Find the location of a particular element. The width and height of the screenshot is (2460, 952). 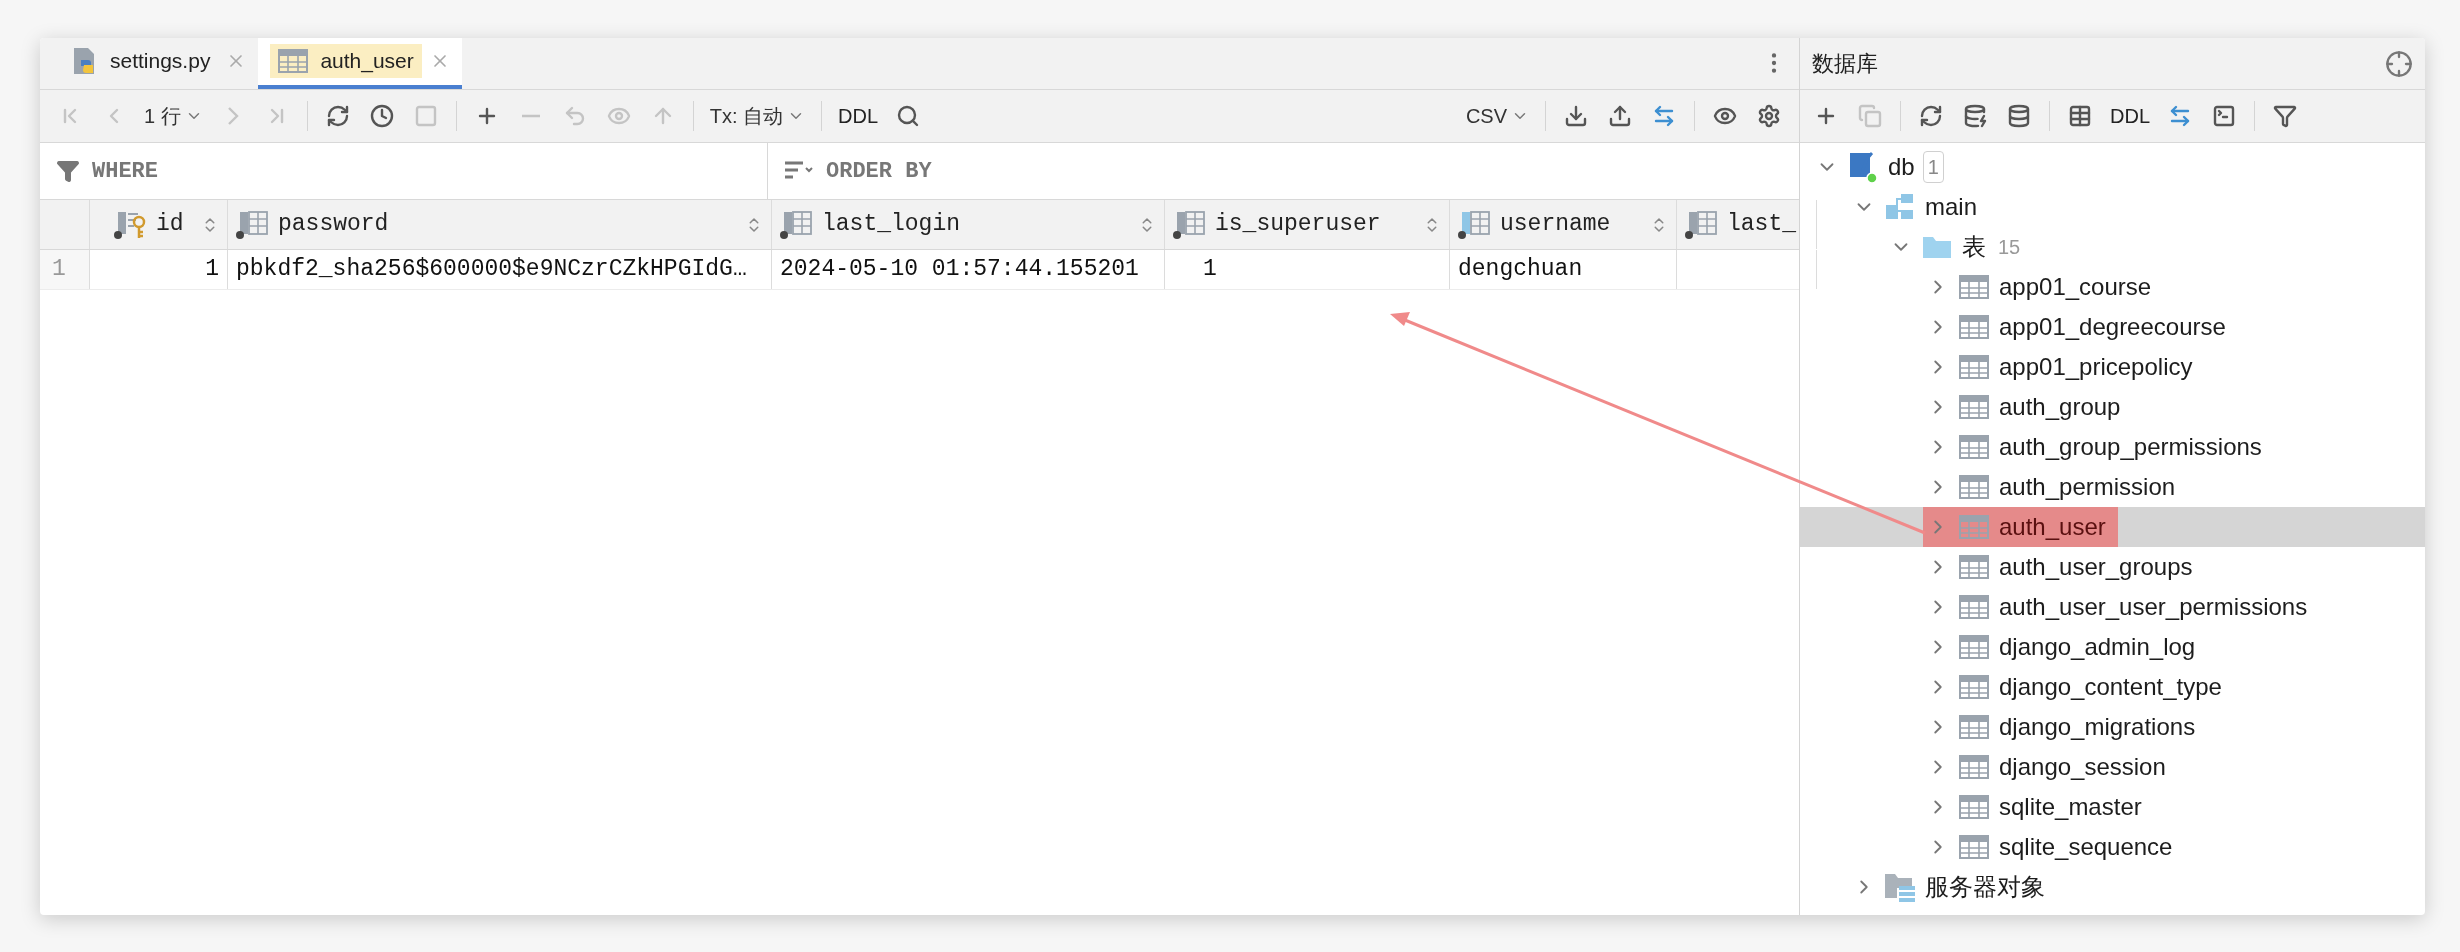

editor-tab: settings.py is located at coordinates (155, 63).